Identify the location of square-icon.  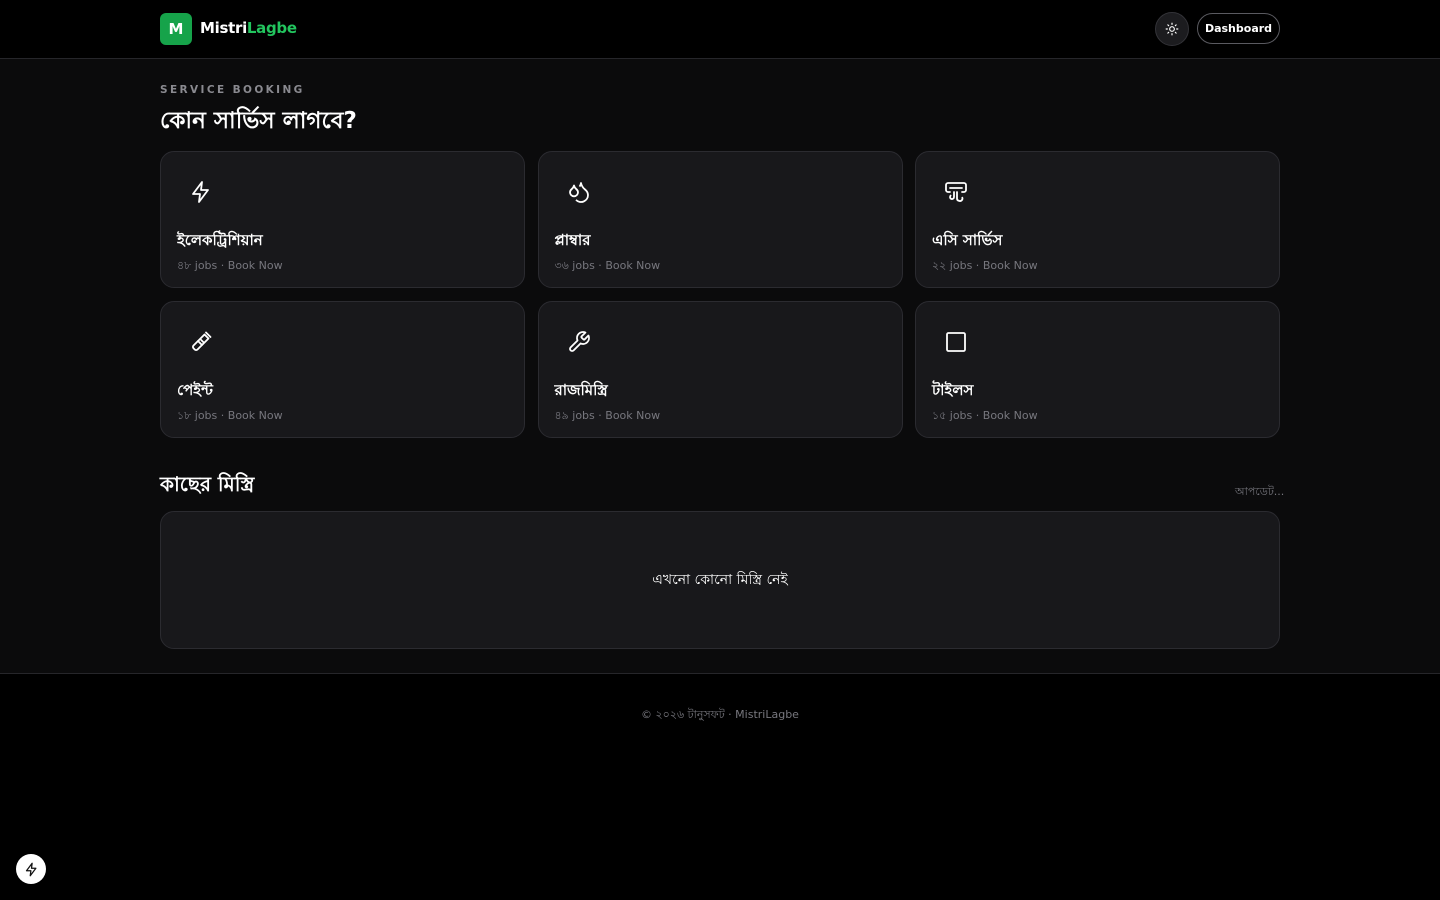
(956, 342).